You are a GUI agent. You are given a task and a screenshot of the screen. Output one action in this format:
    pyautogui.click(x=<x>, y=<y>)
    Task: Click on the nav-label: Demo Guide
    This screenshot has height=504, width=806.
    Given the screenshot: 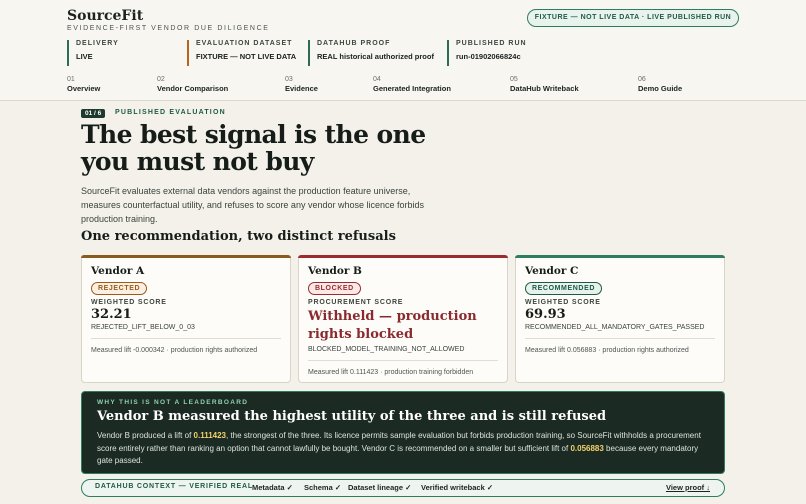 What is the action you would take?
    pyautogui.click(x=660, y=88)
    